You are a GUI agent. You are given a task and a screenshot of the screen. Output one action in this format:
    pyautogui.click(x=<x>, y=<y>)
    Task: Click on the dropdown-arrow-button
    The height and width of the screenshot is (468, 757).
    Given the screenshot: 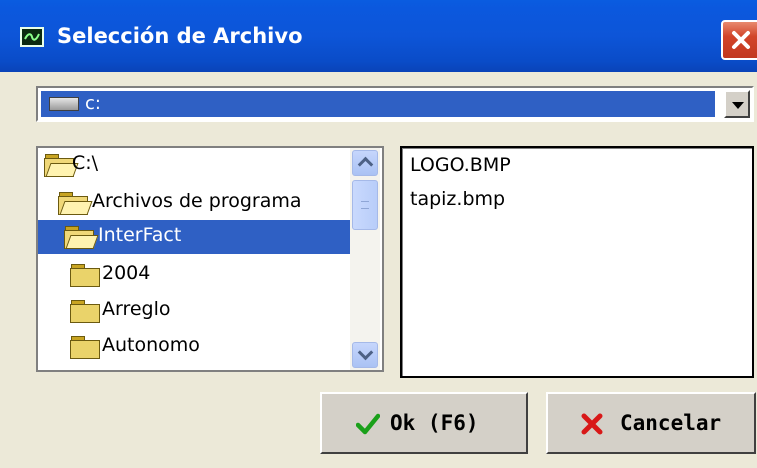 What is the action you would take?
    pyautogui.click(x=737, y=104)
    